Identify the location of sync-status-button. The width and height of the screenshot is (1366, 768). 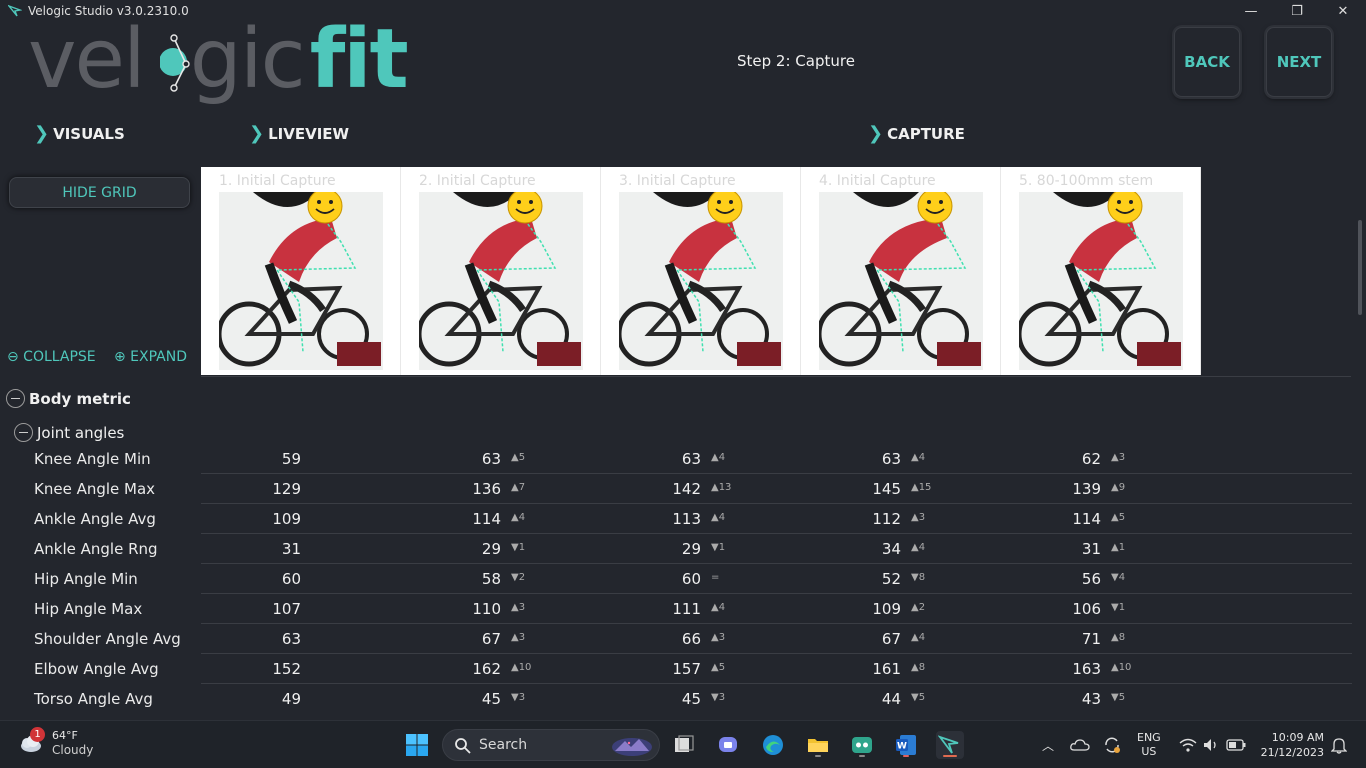
(1112, 745).